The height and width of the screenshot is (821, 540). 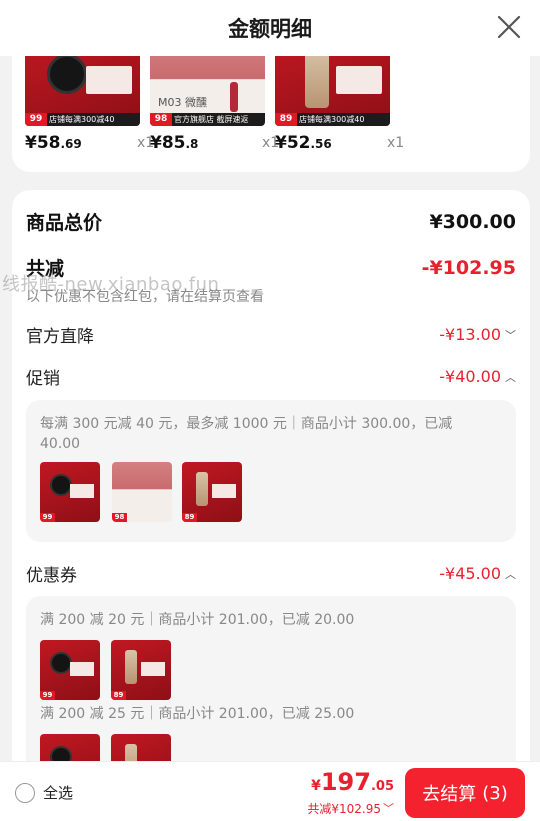 I want to click on official-drop-label: 官方直降, so click(x=60, y=337).